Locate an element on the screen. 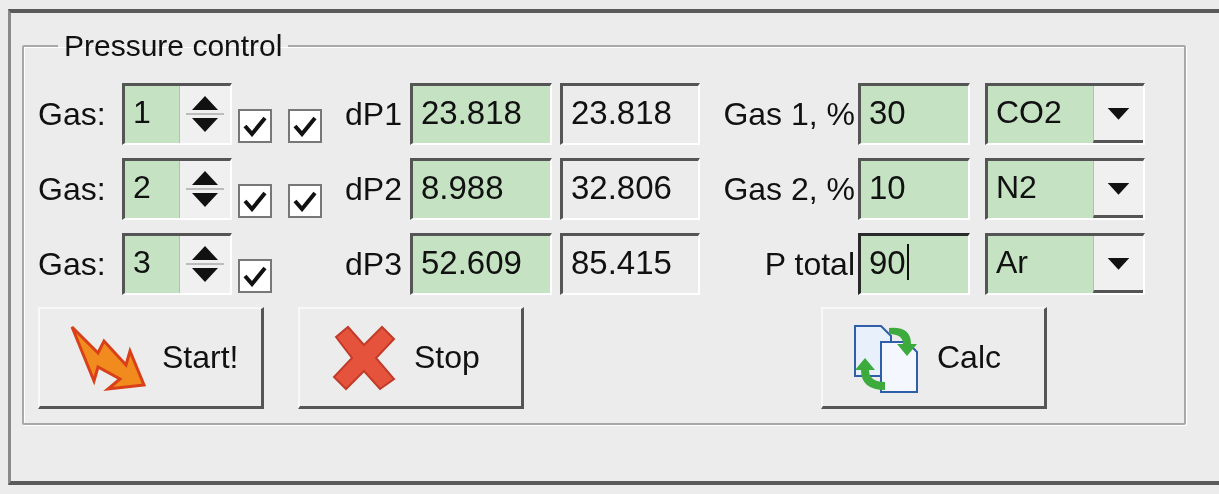 The image size is (1219, 494). mix-input-field: 10 is located at coordinates (914, 189).